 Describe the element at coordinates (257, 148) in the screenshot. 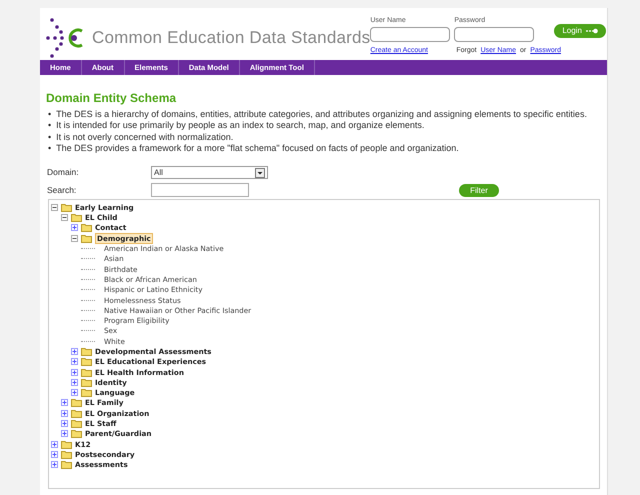

I see `bullet-text: The DES provides a framework for a more "flat schema" focused on facts of people and organization.` at that location.